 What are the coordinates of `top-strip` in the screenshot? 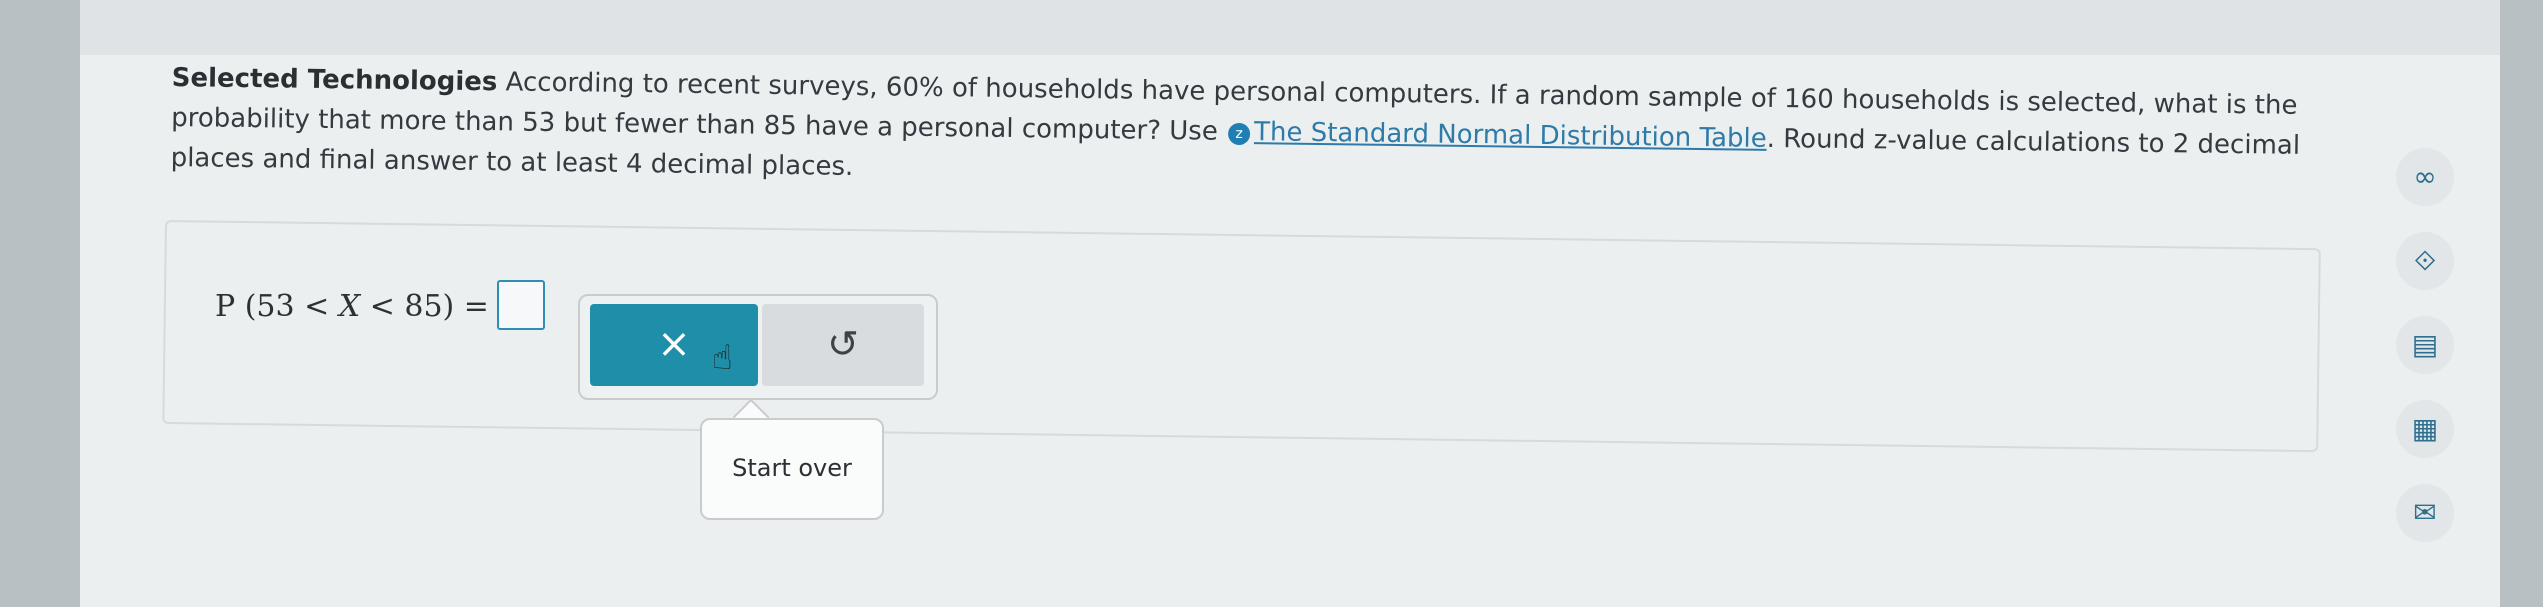 It's located at (1290, 27).